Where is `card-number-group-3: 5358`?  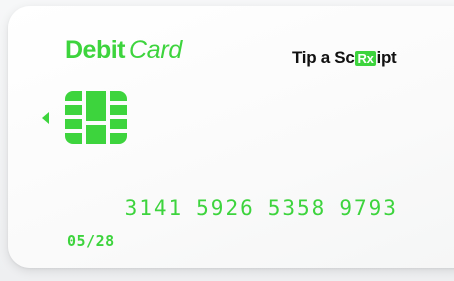
card-number-group-3: 5358 is located at coordinates (297, 208).